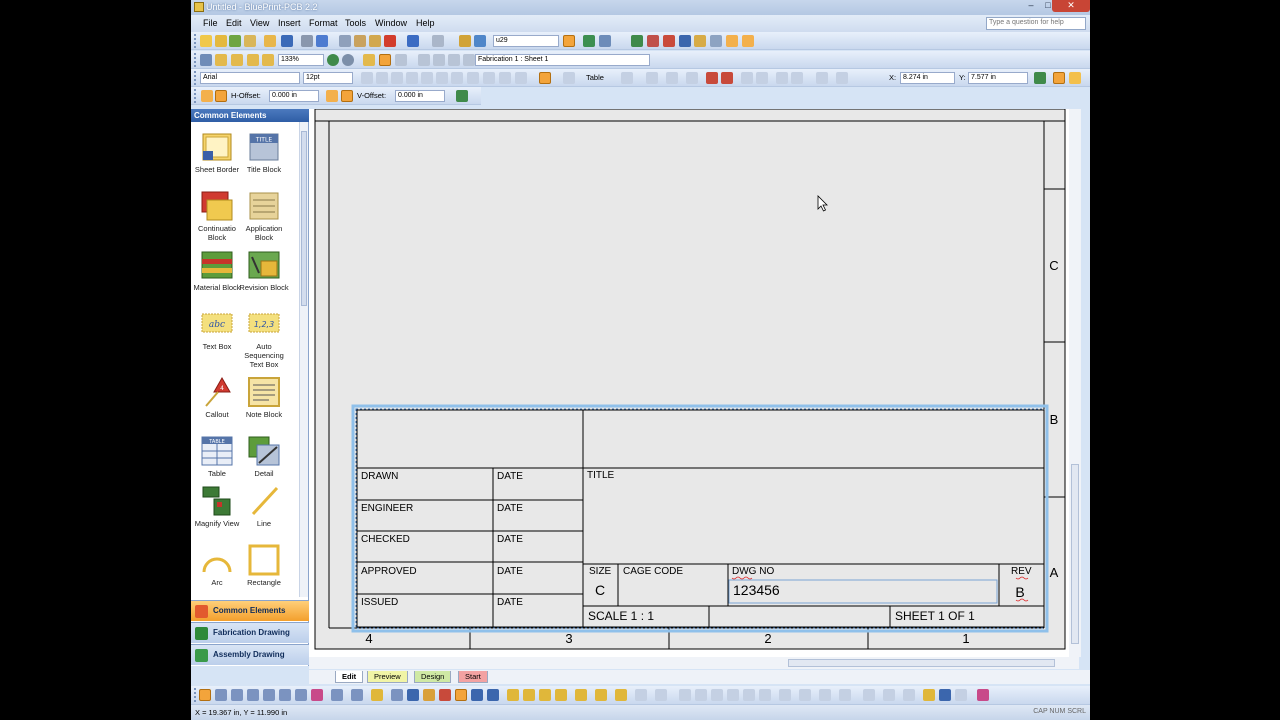 This screenshot has width=1280, height=720. Describe the element at coordinates (382, 78) in the screenshot. I see `italic-icon` at that location.